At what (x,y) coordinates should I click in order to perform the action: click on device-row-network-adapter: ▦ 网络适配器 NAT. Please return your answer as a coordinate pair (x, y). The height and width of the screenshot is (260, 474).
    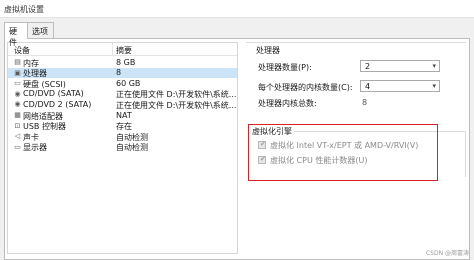
    Looking at the image, I should click on (122, 115).